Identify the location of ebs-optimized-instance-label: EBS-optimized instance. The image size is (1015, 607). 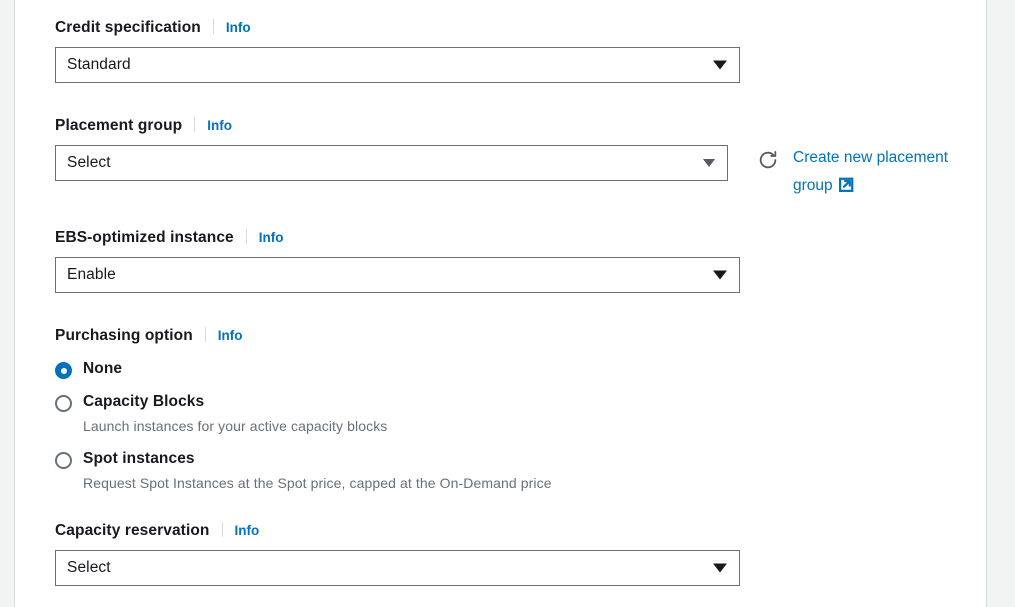
(144, 237).